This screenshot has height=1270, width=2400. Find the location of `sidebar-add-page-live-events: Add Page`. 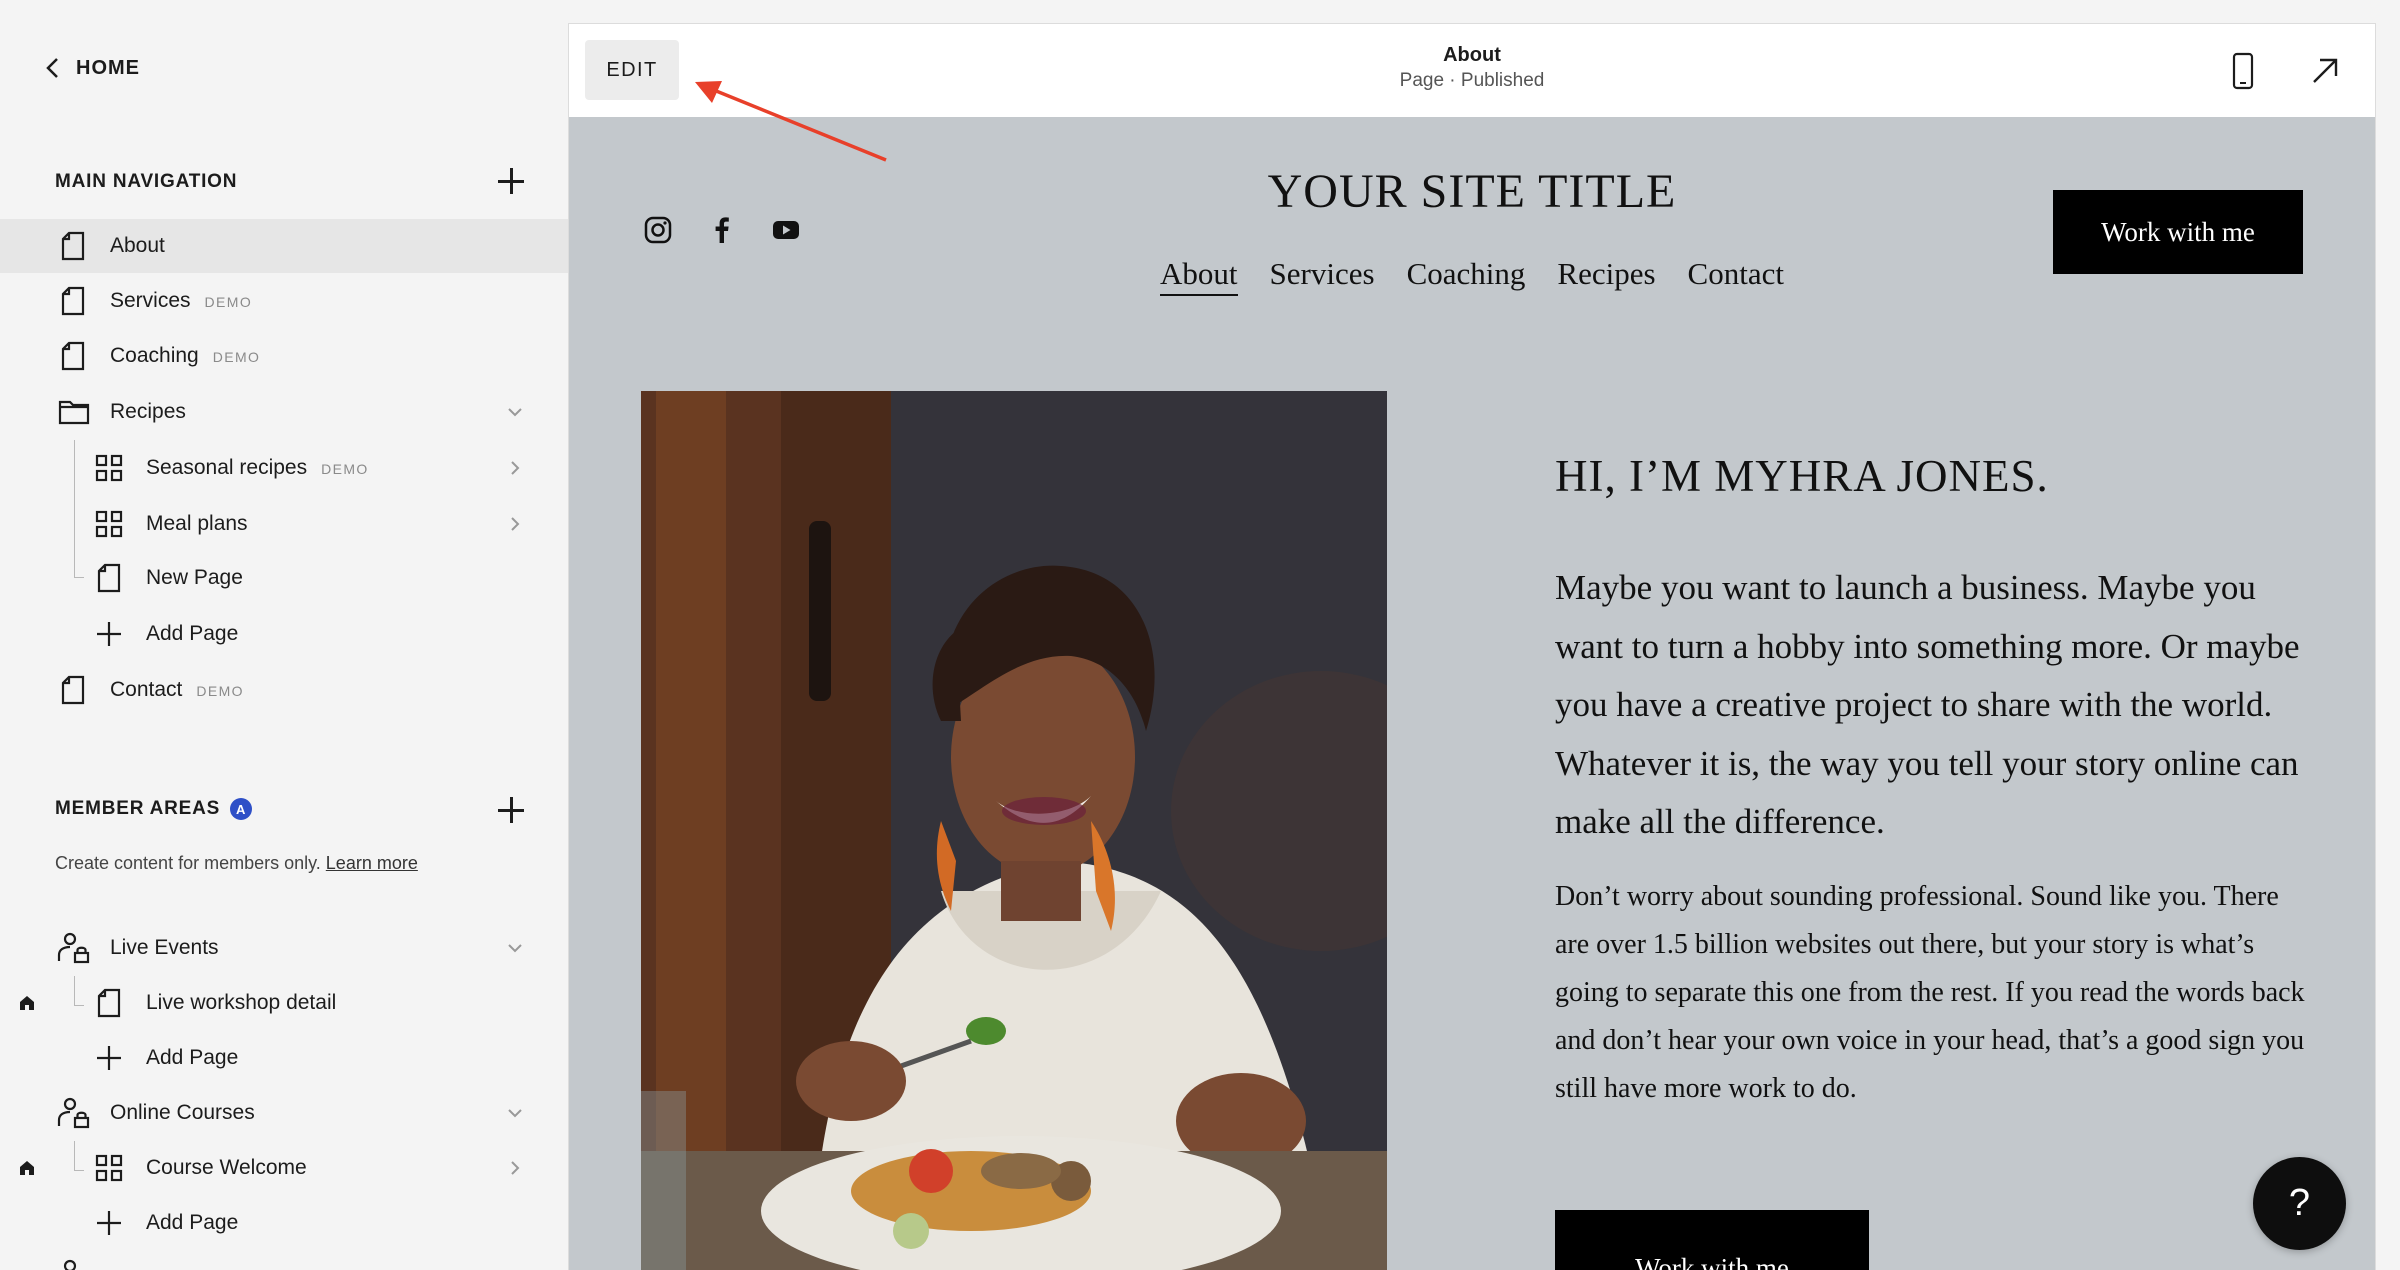

sidebar-add-page-live-events: Add Page is located at coordinates (284, 1058).